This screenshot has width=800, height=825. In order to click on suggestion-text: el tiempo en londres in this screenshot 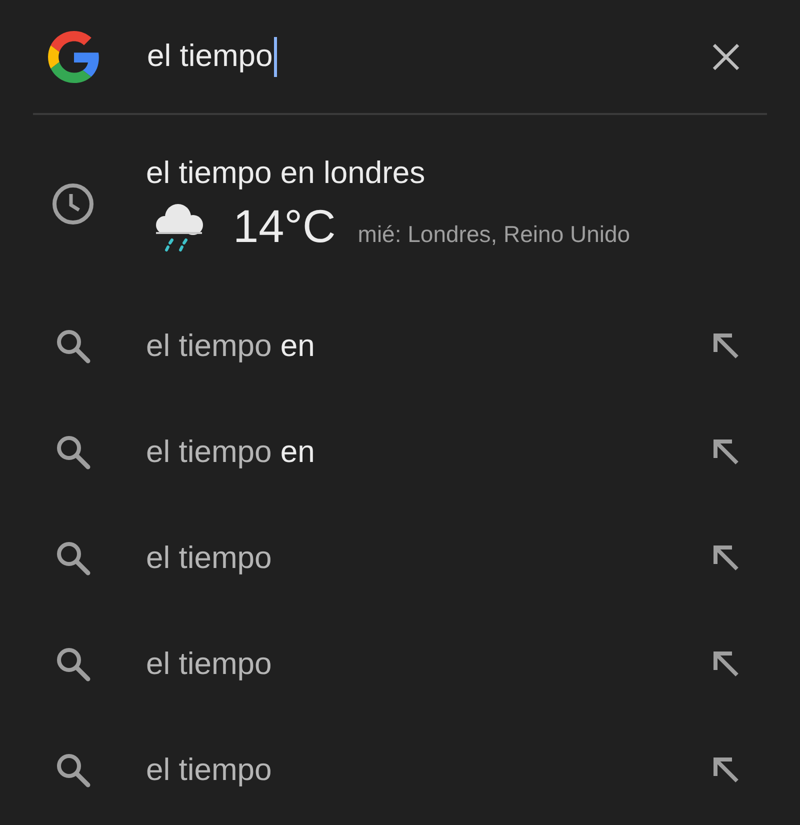, I will do `click(388, 173)`.